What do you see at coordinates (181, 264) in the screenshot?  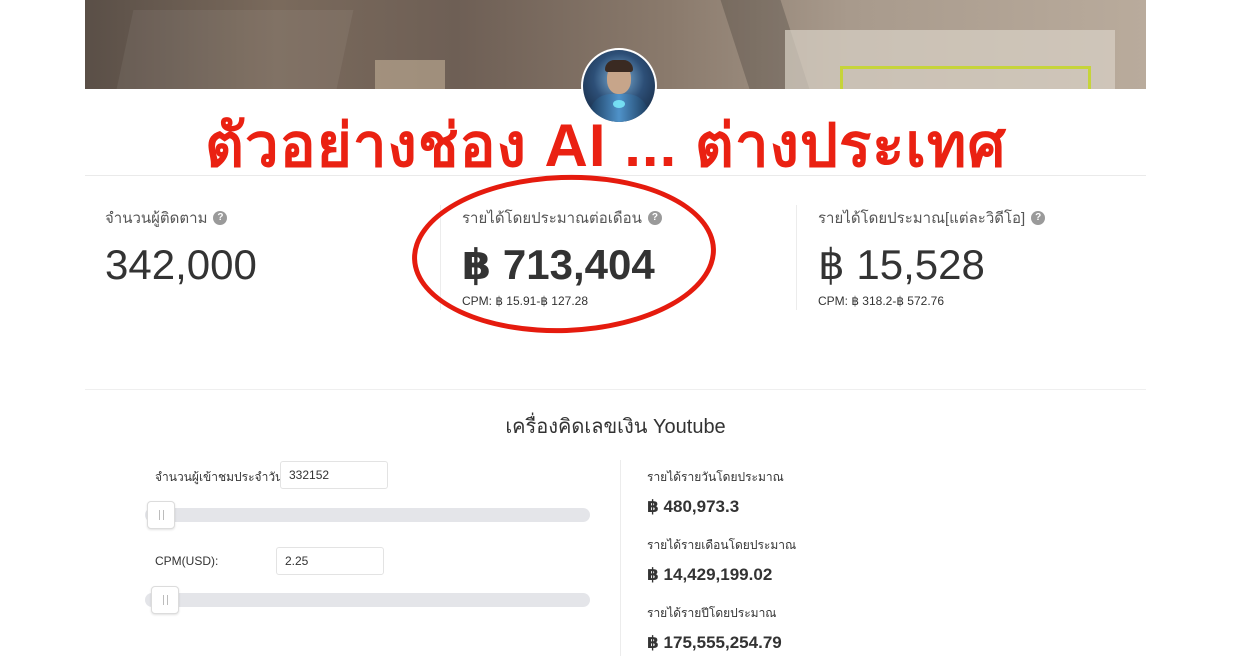 I see `stat-value: 342,000` at bounding box center [181, 264].